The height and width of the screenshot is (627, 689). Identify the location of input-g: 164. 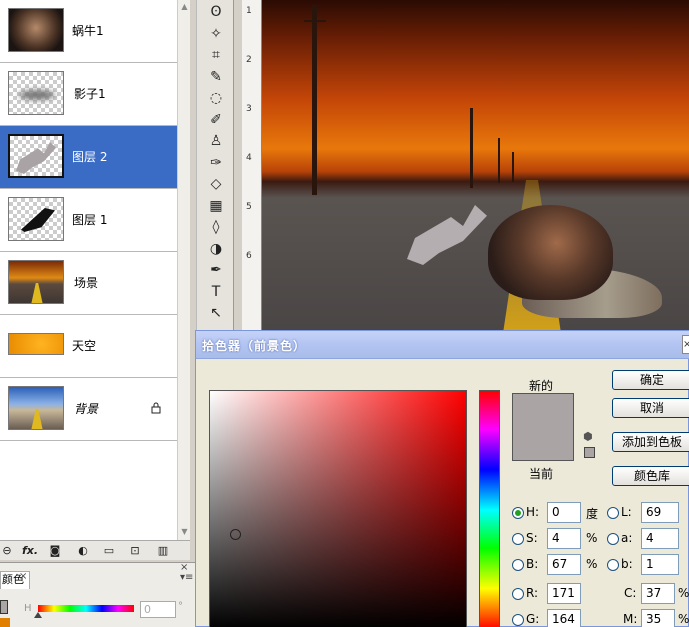
(564, 618).